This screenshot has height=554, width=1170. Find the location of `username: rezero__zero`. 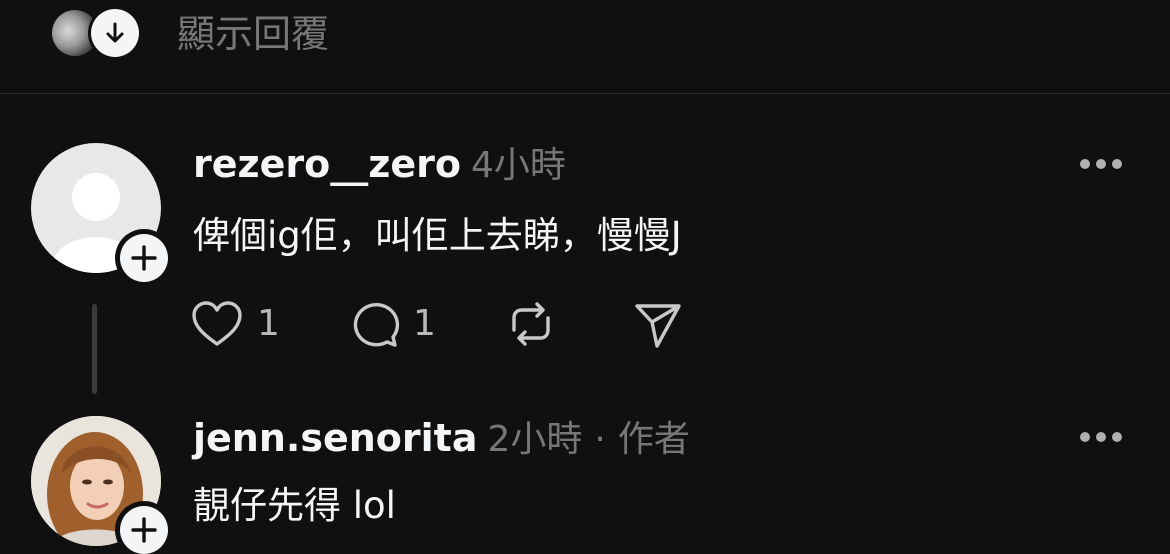

username: rezero__zero is located at coordinates (327, 164).